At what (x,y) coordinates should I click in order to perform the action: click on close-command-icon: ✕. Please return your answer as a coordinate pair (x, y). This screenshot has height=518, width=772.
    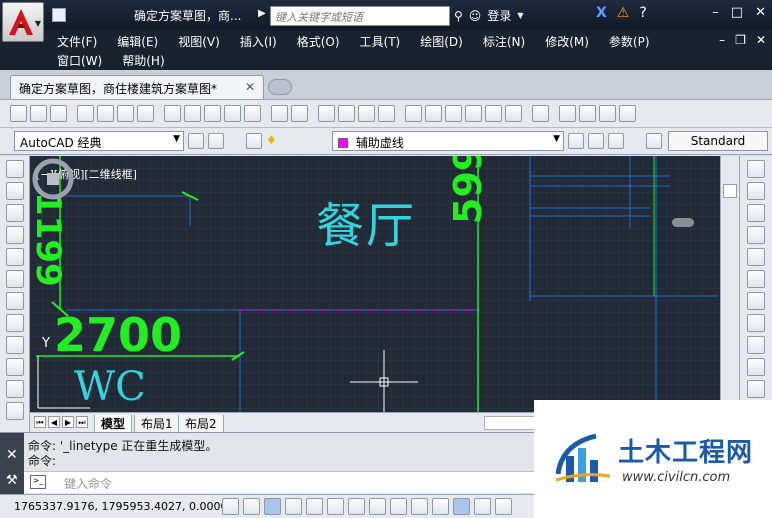
    Looking at the image, I should click on (12, 455).